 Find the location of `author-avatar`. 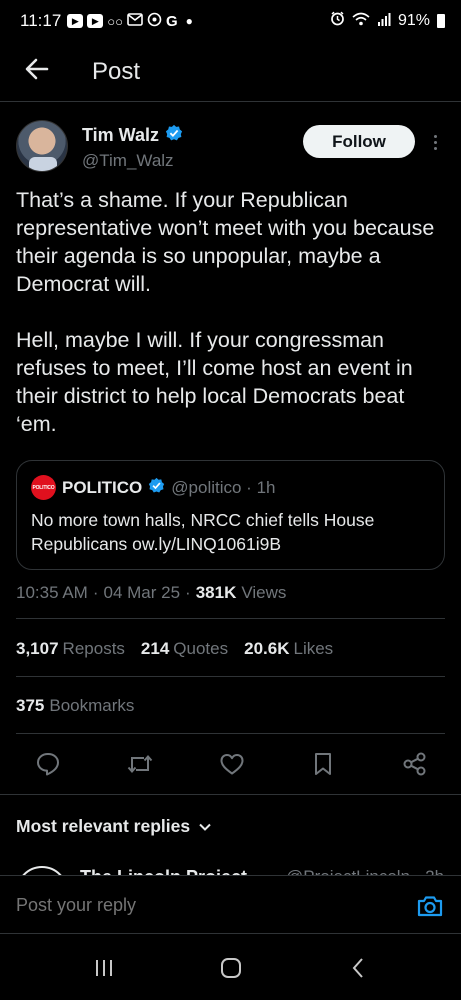

author-avatar is located at coordinates (42, 146).